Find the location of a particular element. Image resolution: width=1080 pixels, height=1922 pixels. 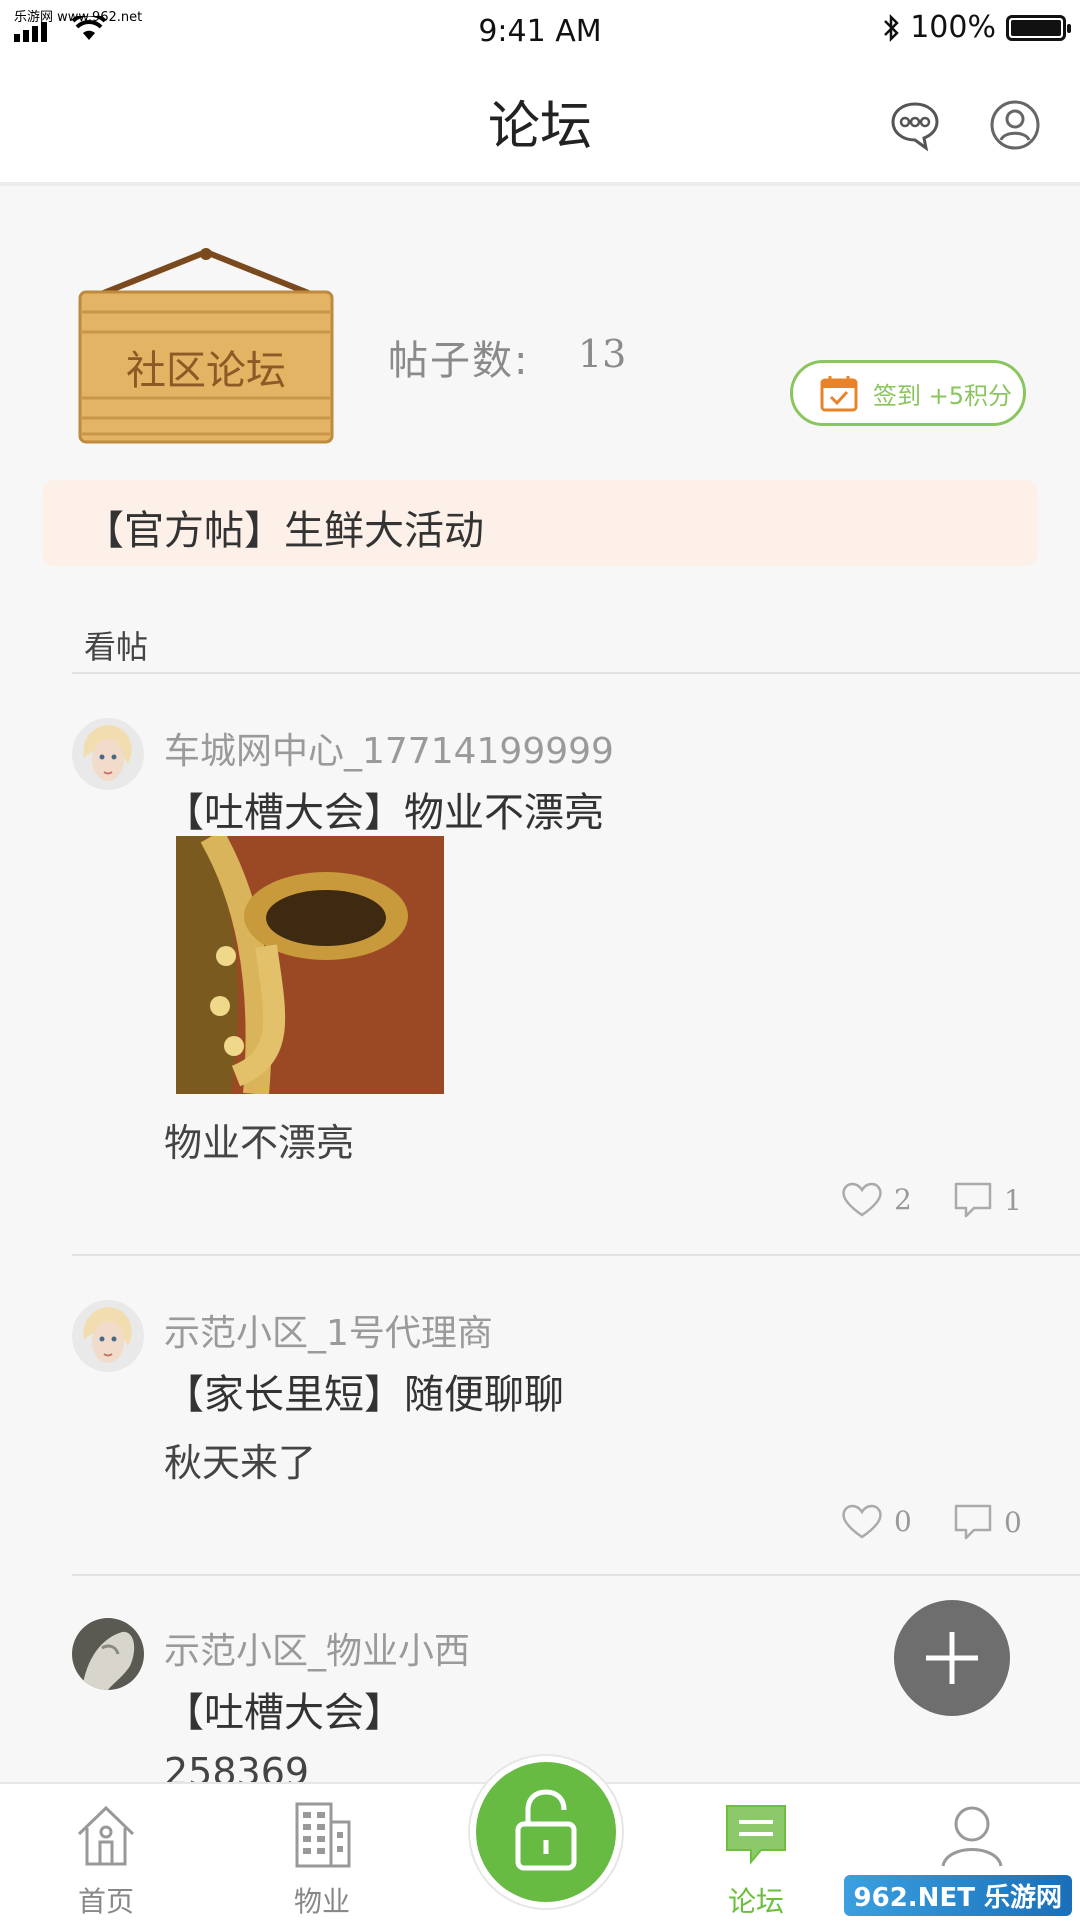

like-count-value: 2 is located at coordinates (903, 1199).